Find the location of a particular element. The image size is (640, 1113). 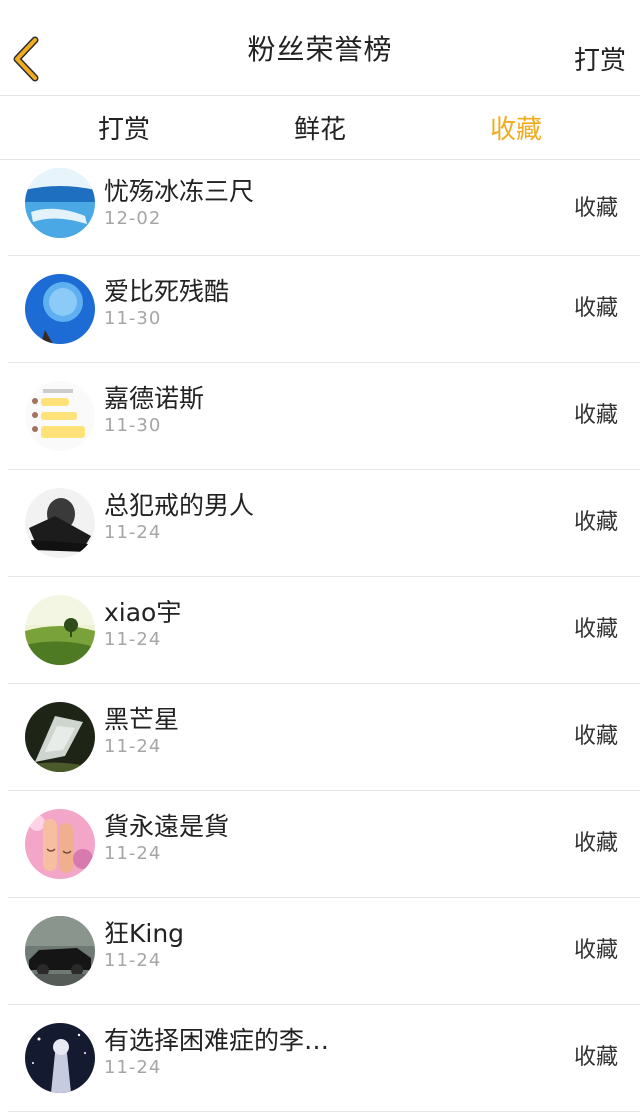

fan-name: 忧殇冰冻三尺 is located at coordinates (179, 191).